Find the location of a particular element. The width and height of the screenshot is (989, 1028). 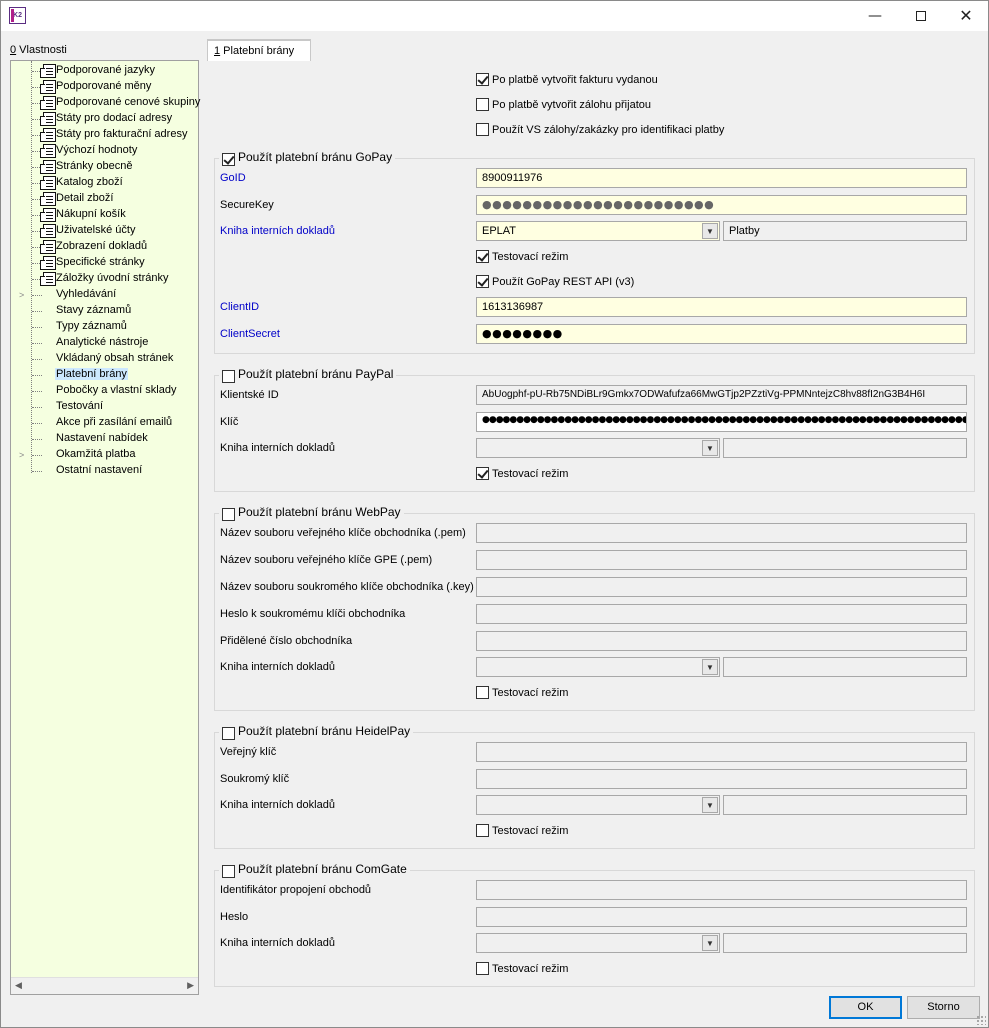

comgate-test-mode-checkbox: Testovací režim is located at coordinates (522, 968).